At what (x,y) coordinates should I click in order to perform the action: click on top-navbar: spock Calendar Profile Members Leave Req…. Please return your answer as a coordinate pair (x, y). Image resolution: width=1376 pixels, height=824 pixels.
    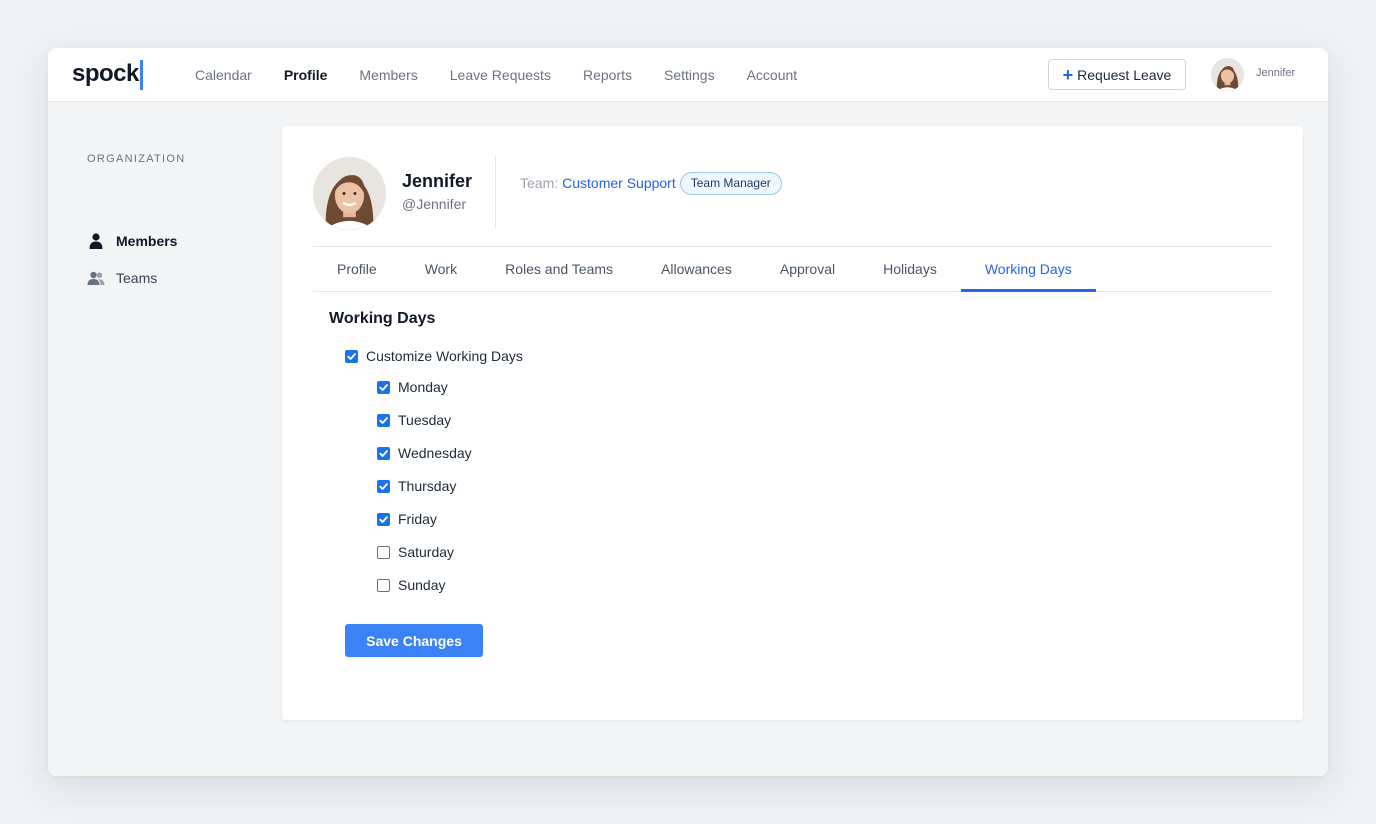
    Looking at the image, I should click on (688, 75).